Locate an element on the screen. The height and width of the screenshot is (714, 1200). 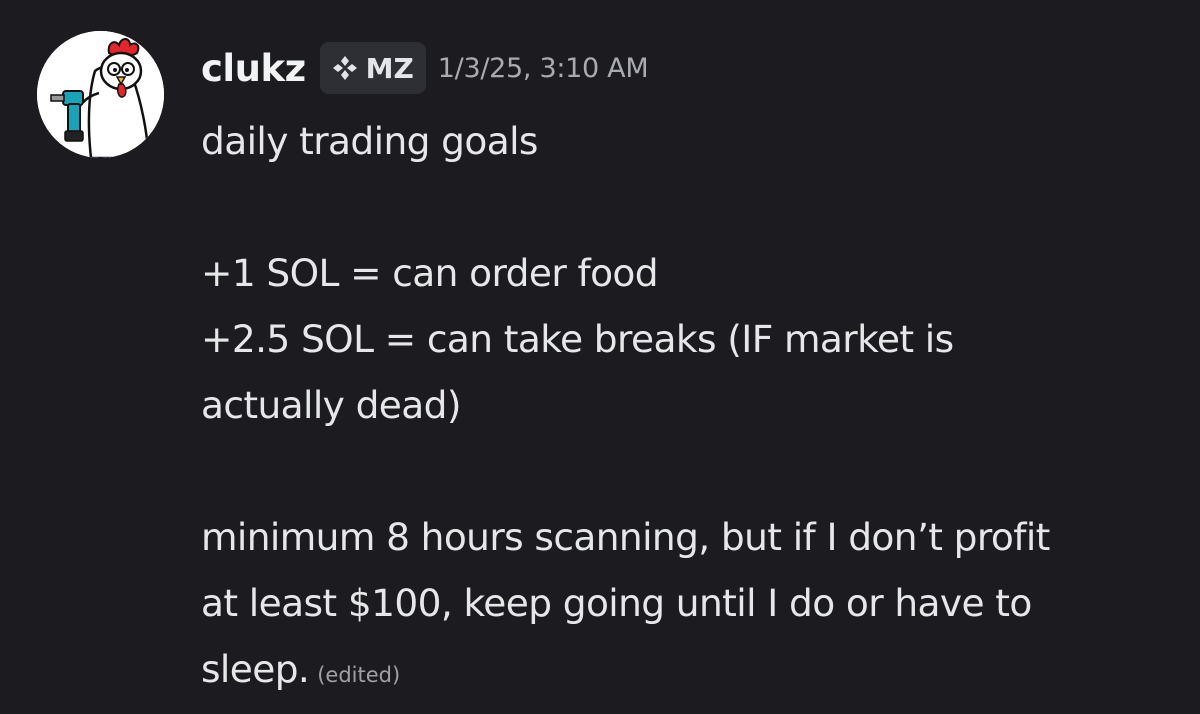
rooster-avatar-icon is located at coordinates (100, 94).